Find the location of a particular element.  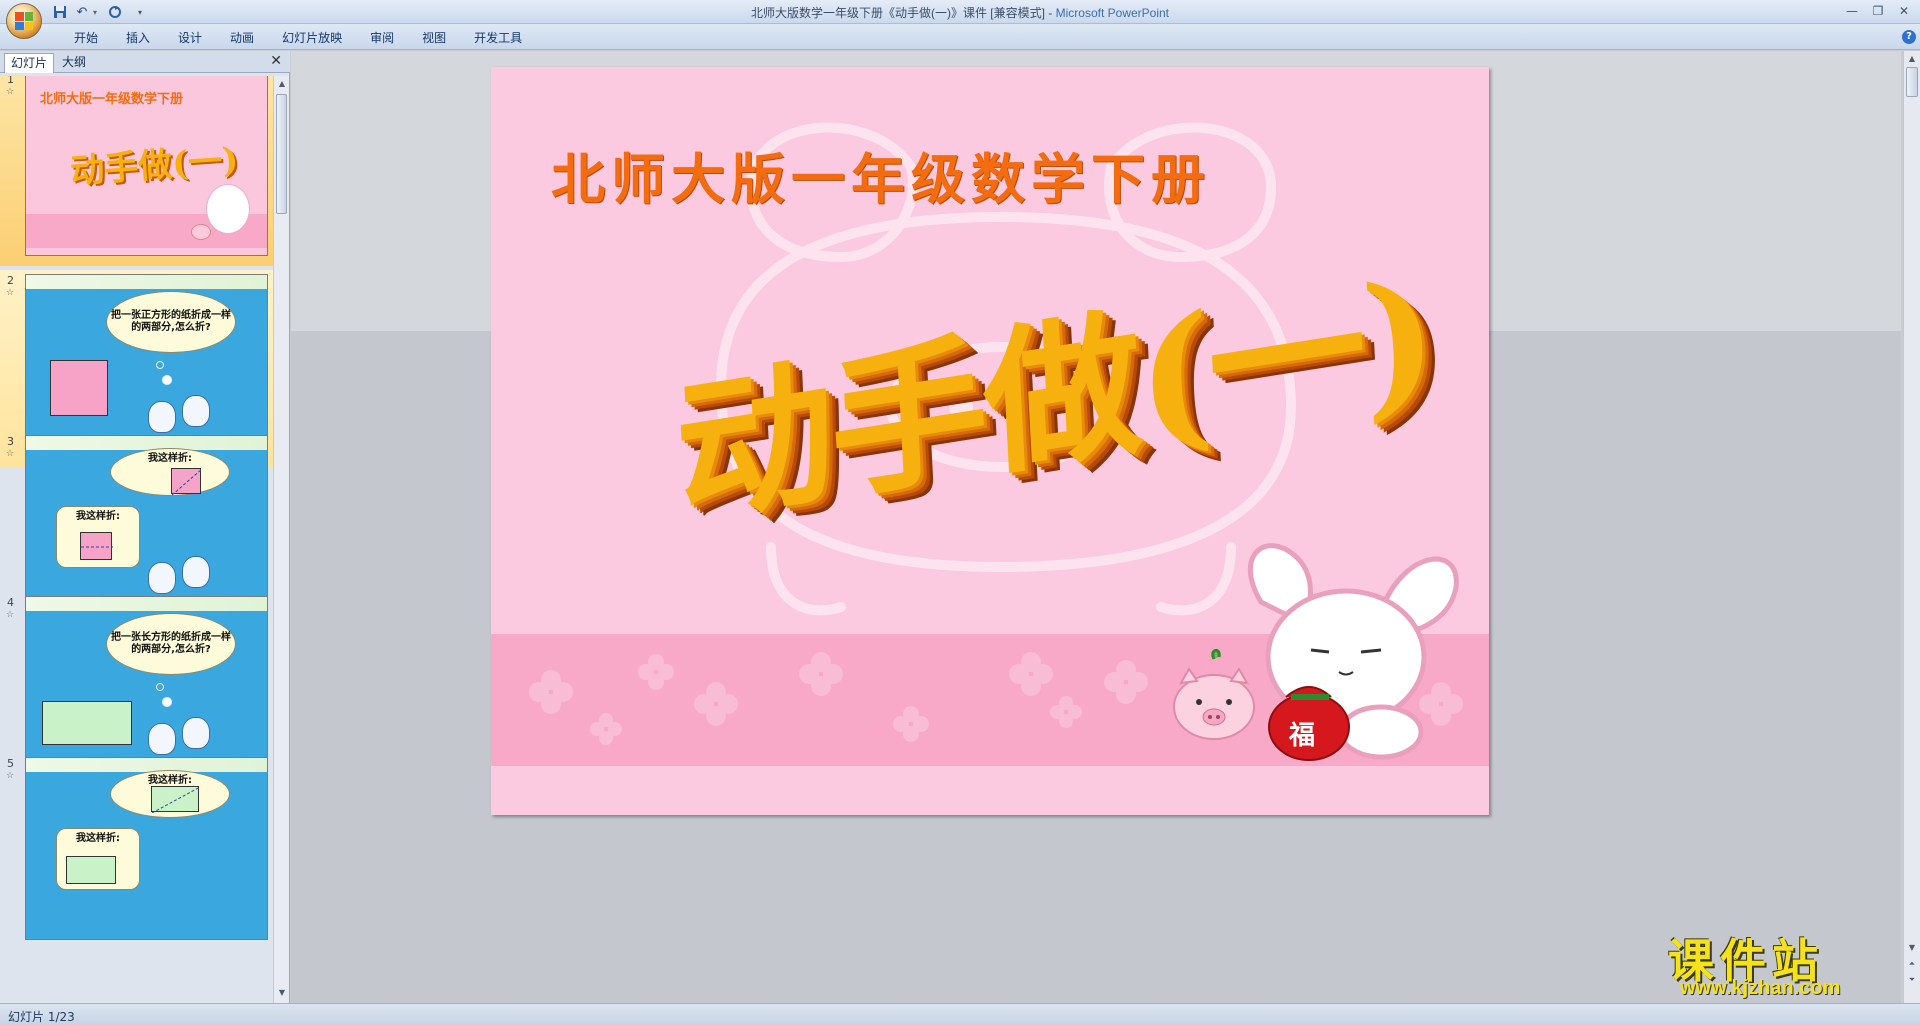

ribbon-tabs: 开始 插入 设计 动画 幻灯片放映 审阅 视图 开发工具 is located at coordinates (298, 38).